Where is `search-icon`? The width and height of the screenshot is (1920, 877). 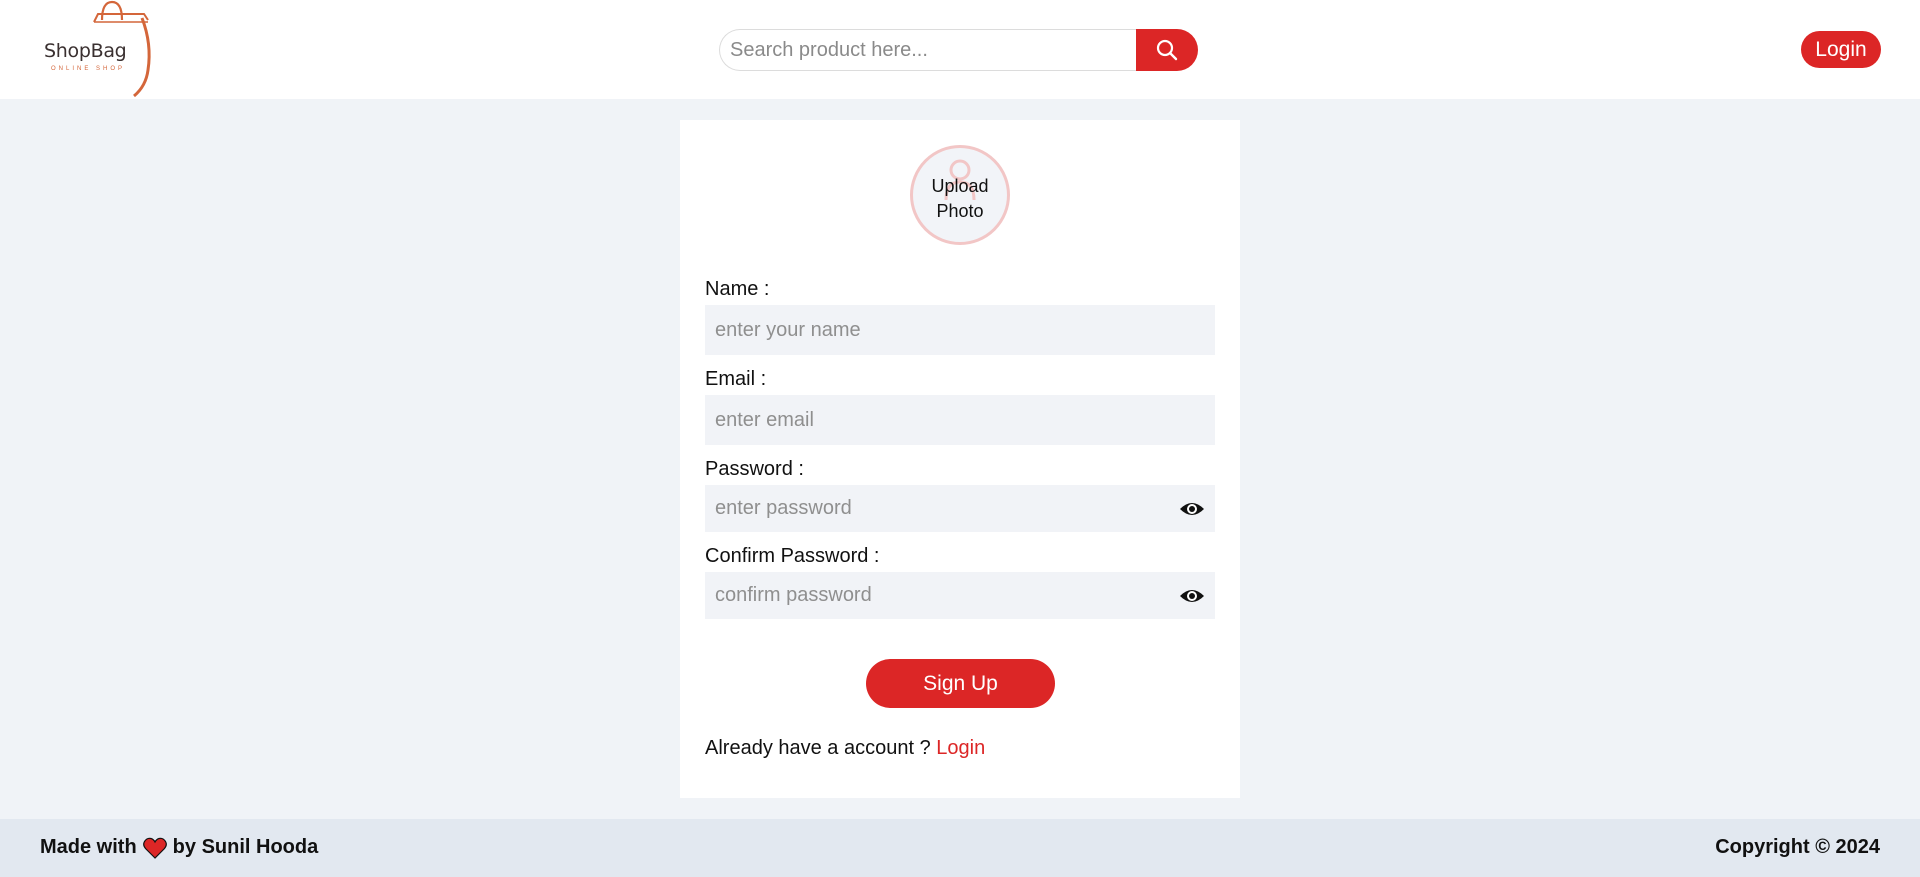
search-icon is located at coordinates (1167, 50).